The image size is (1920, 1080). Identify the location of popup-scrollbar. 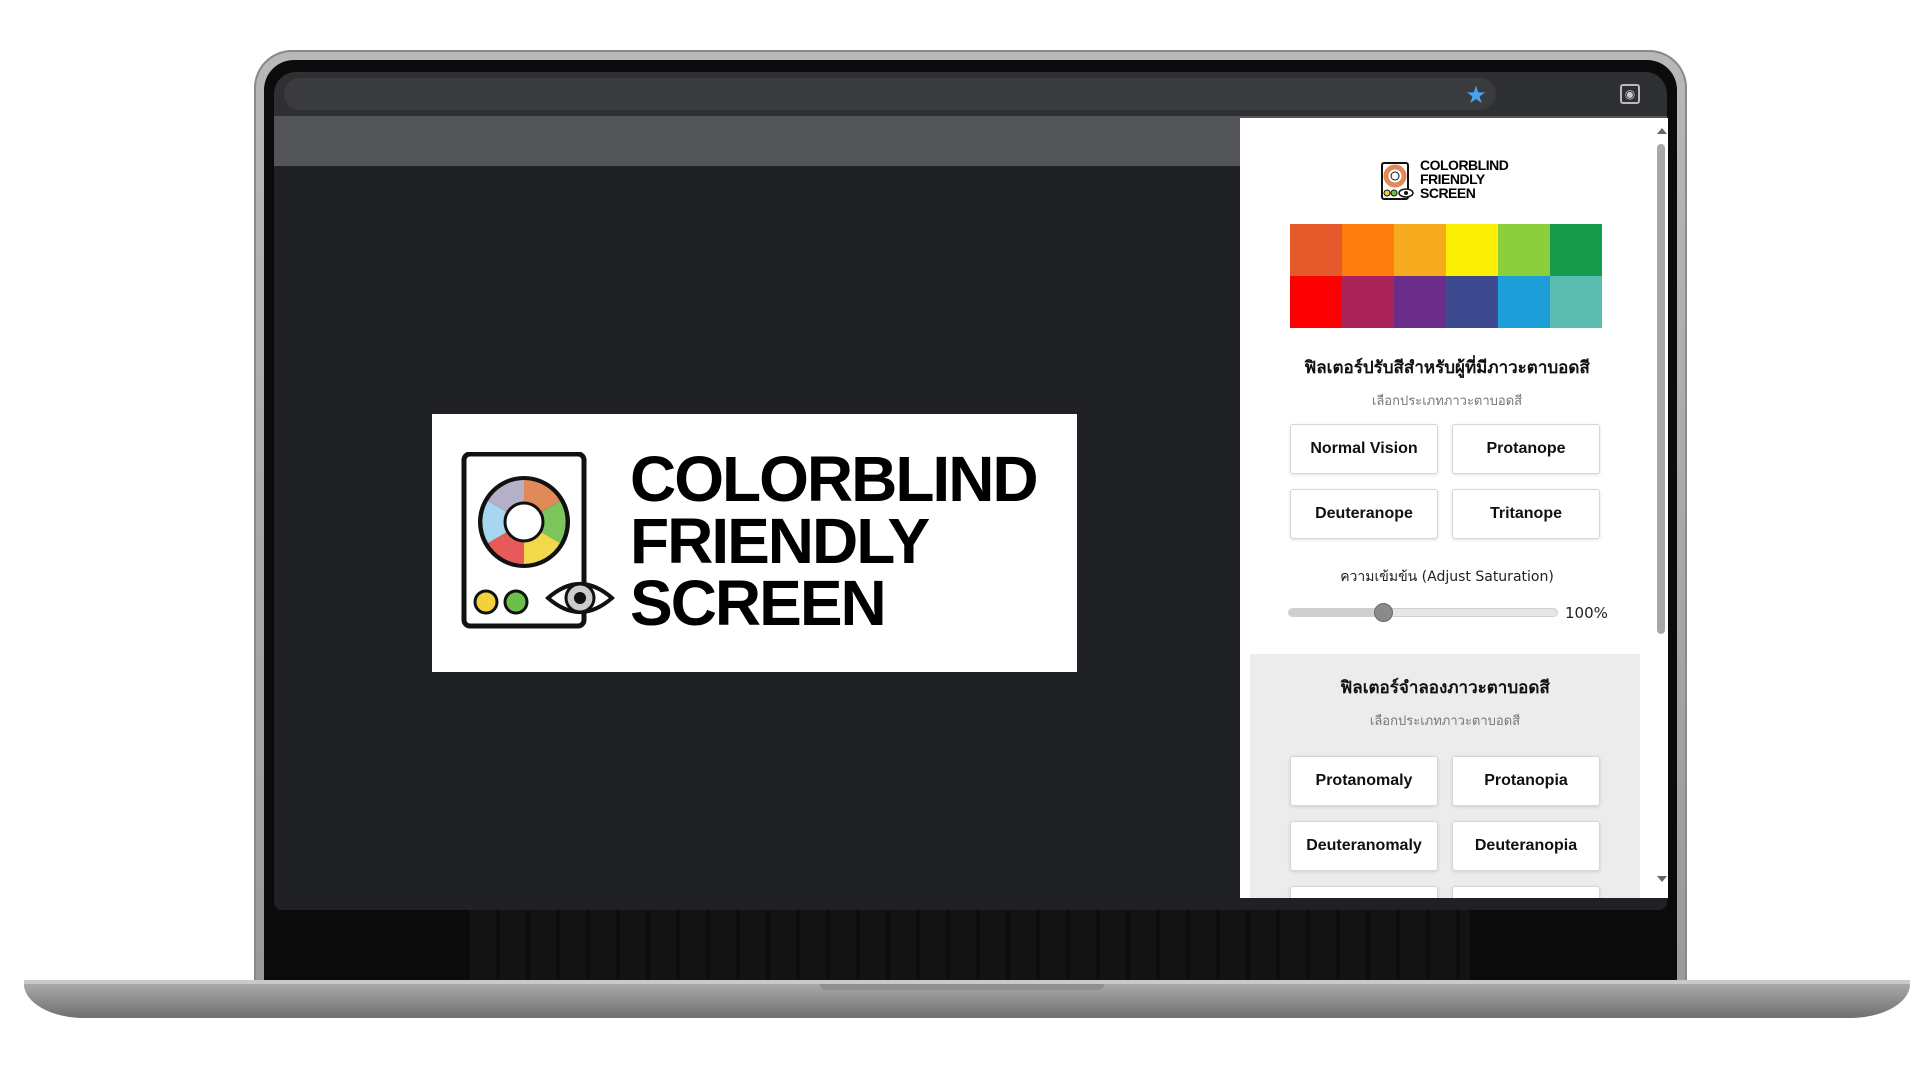
(1661, 508).